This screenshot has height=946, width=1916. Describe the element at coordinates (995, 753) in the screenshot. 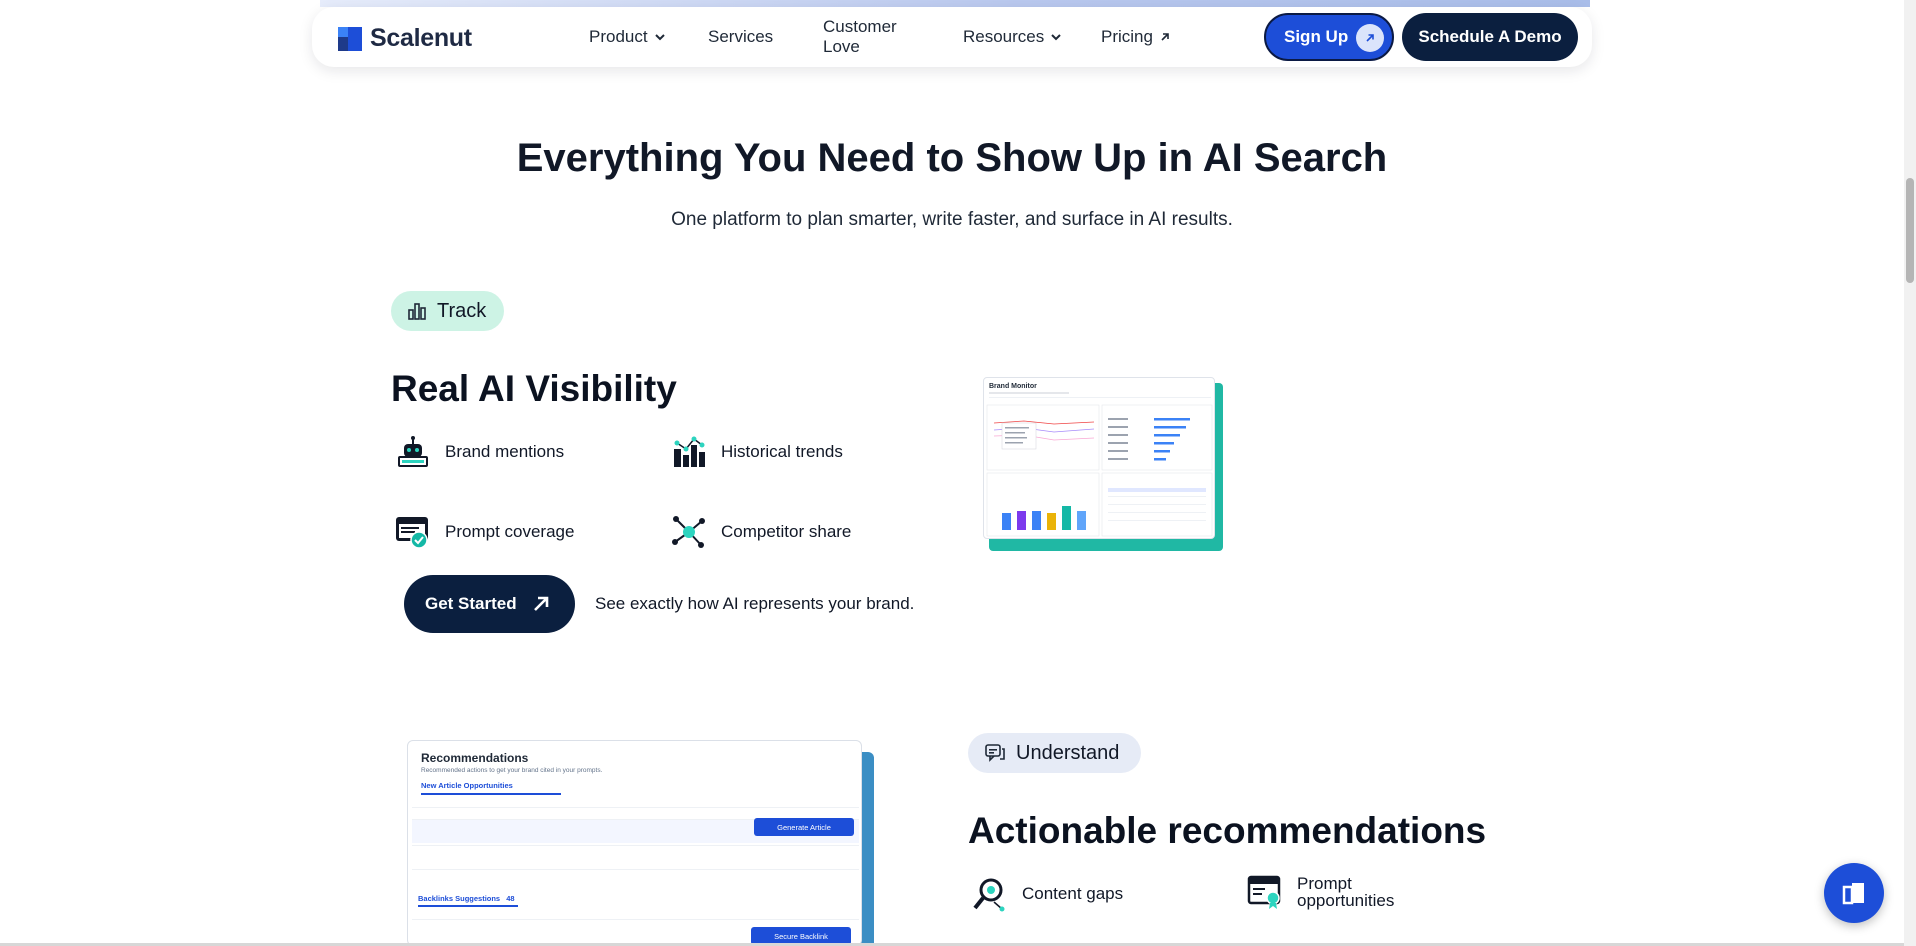

I see `chat-bubbles-icon` at that location.